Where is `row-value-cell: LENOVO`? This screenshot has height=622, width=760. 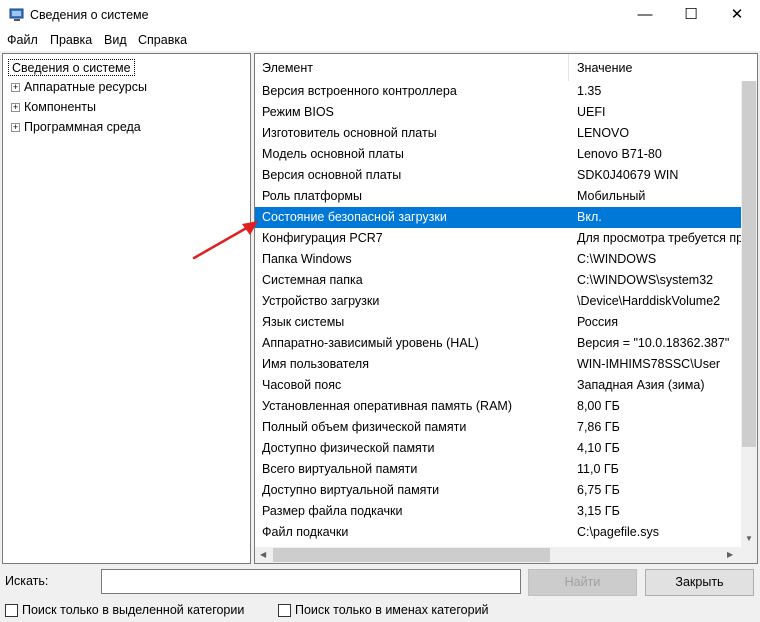
row-value-cell: LENOVO is located at coordinates (603, 133).